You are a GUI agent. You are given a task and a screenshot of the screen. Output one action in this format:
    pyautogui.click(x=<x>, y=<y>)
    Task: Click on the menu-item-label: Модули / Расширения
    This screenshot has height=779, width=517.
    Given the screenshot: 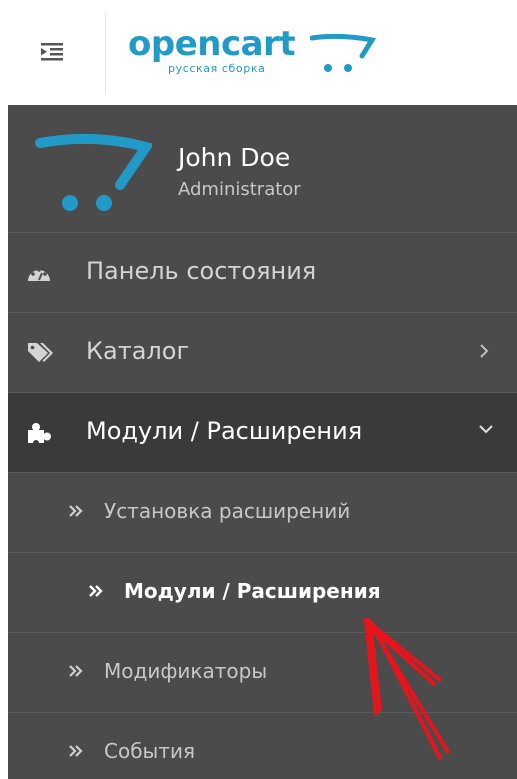 What is the action you would take?
    pyautogui.click(x=224, y=431)
    